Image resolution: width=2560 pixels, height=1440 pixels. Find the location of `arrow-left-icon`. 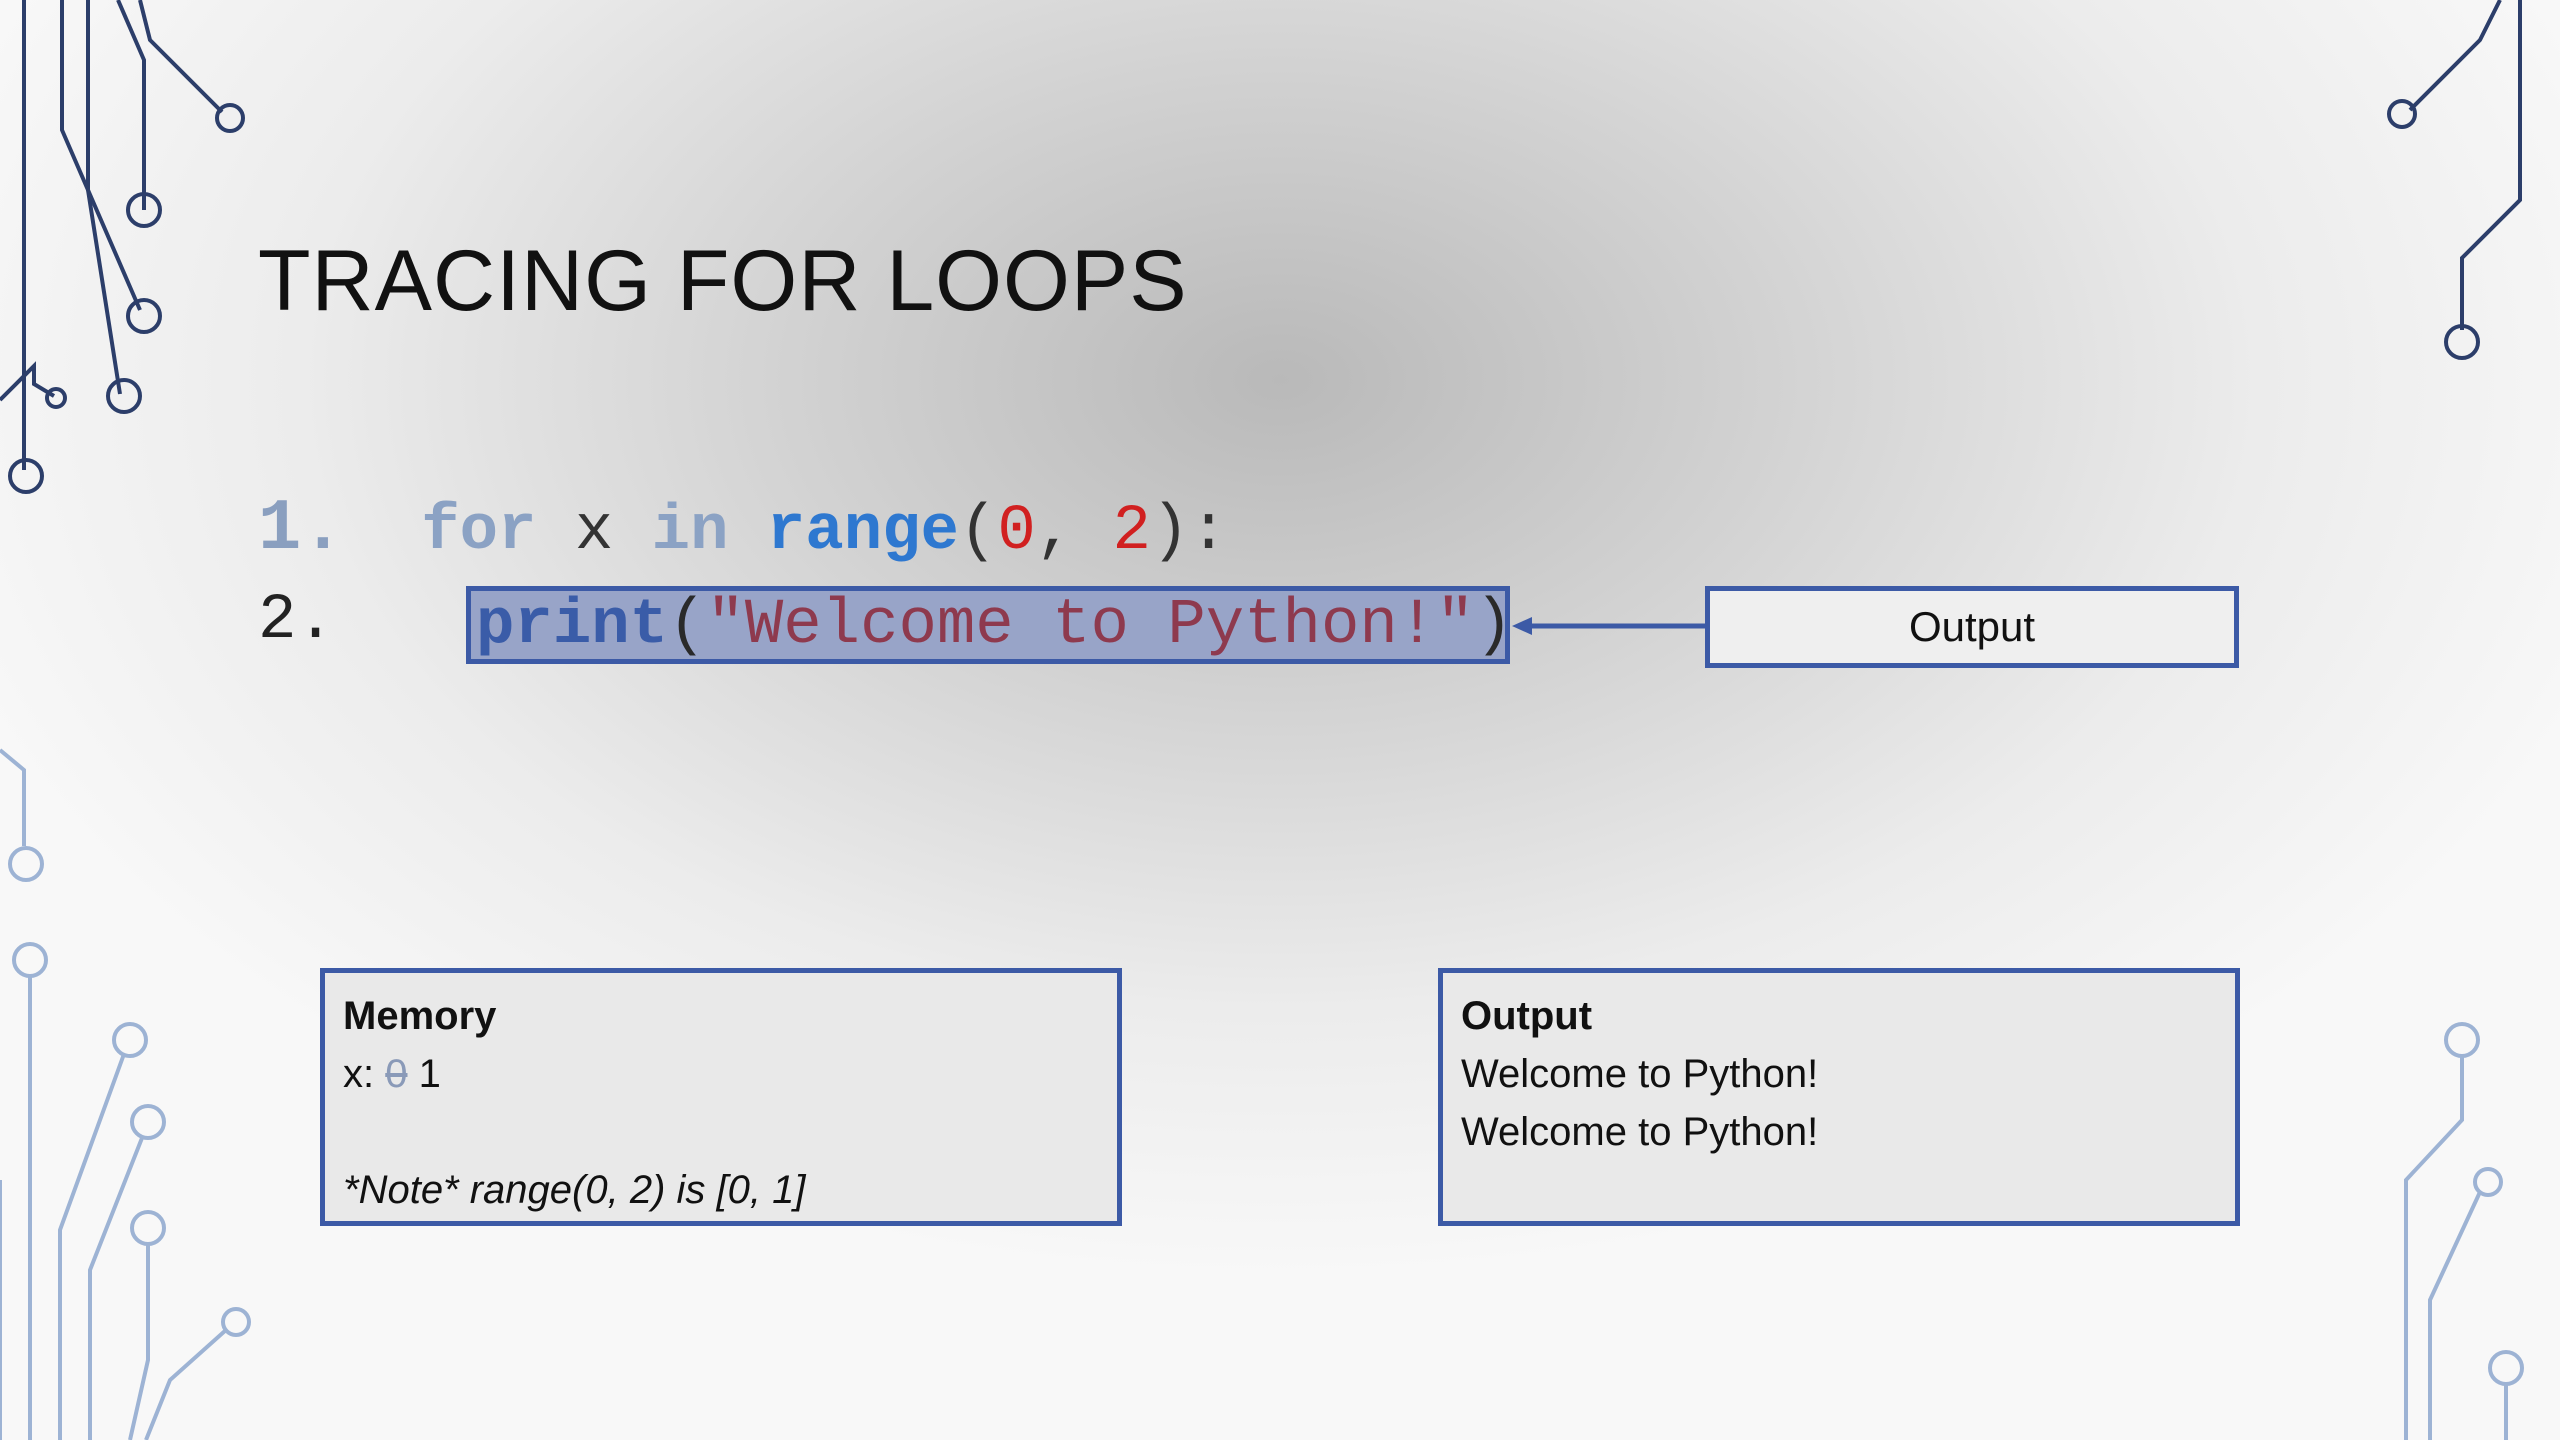

arrow-left-icon is located at coordinates (1609, 626).